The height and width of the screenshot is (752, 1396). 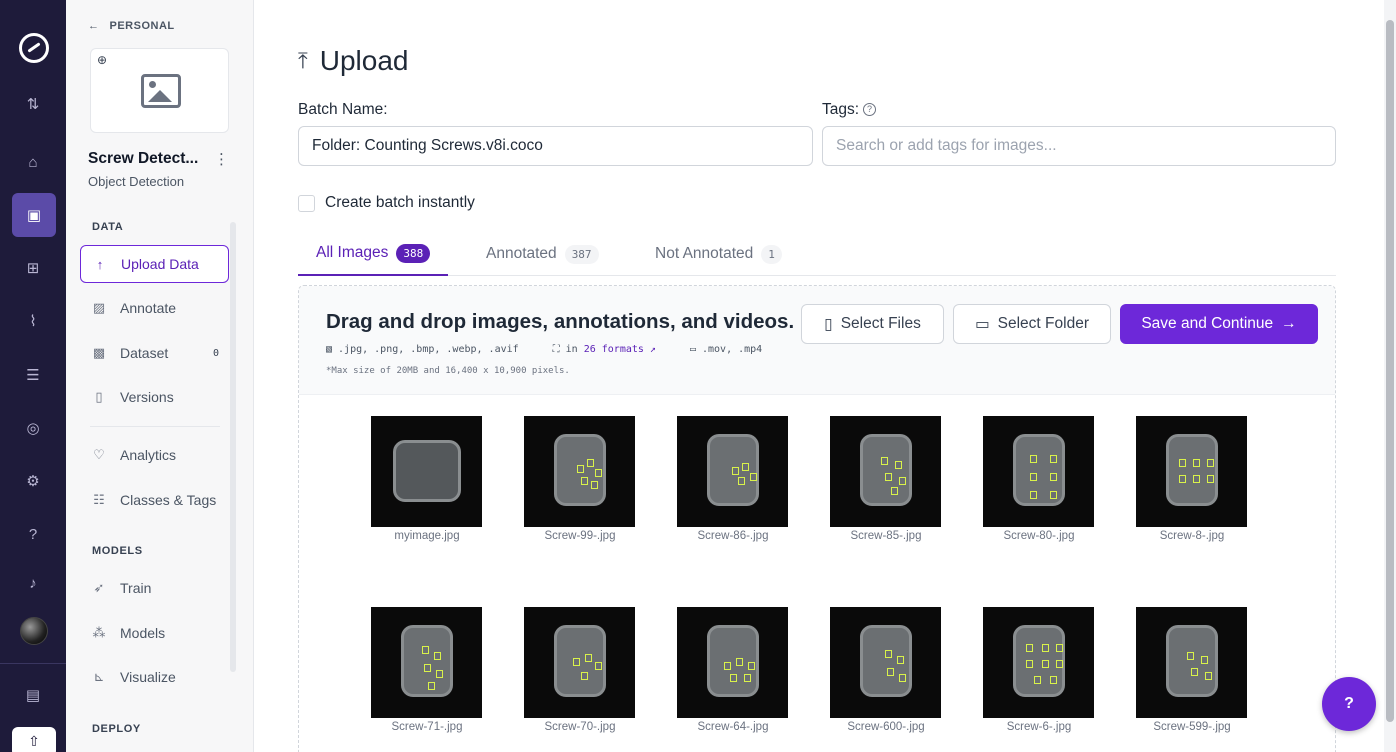 What do you see at coordinates (148, 455) in the screenshot?
I see `sidebar-item-label: Analytics` at bounding box center [148, 455].